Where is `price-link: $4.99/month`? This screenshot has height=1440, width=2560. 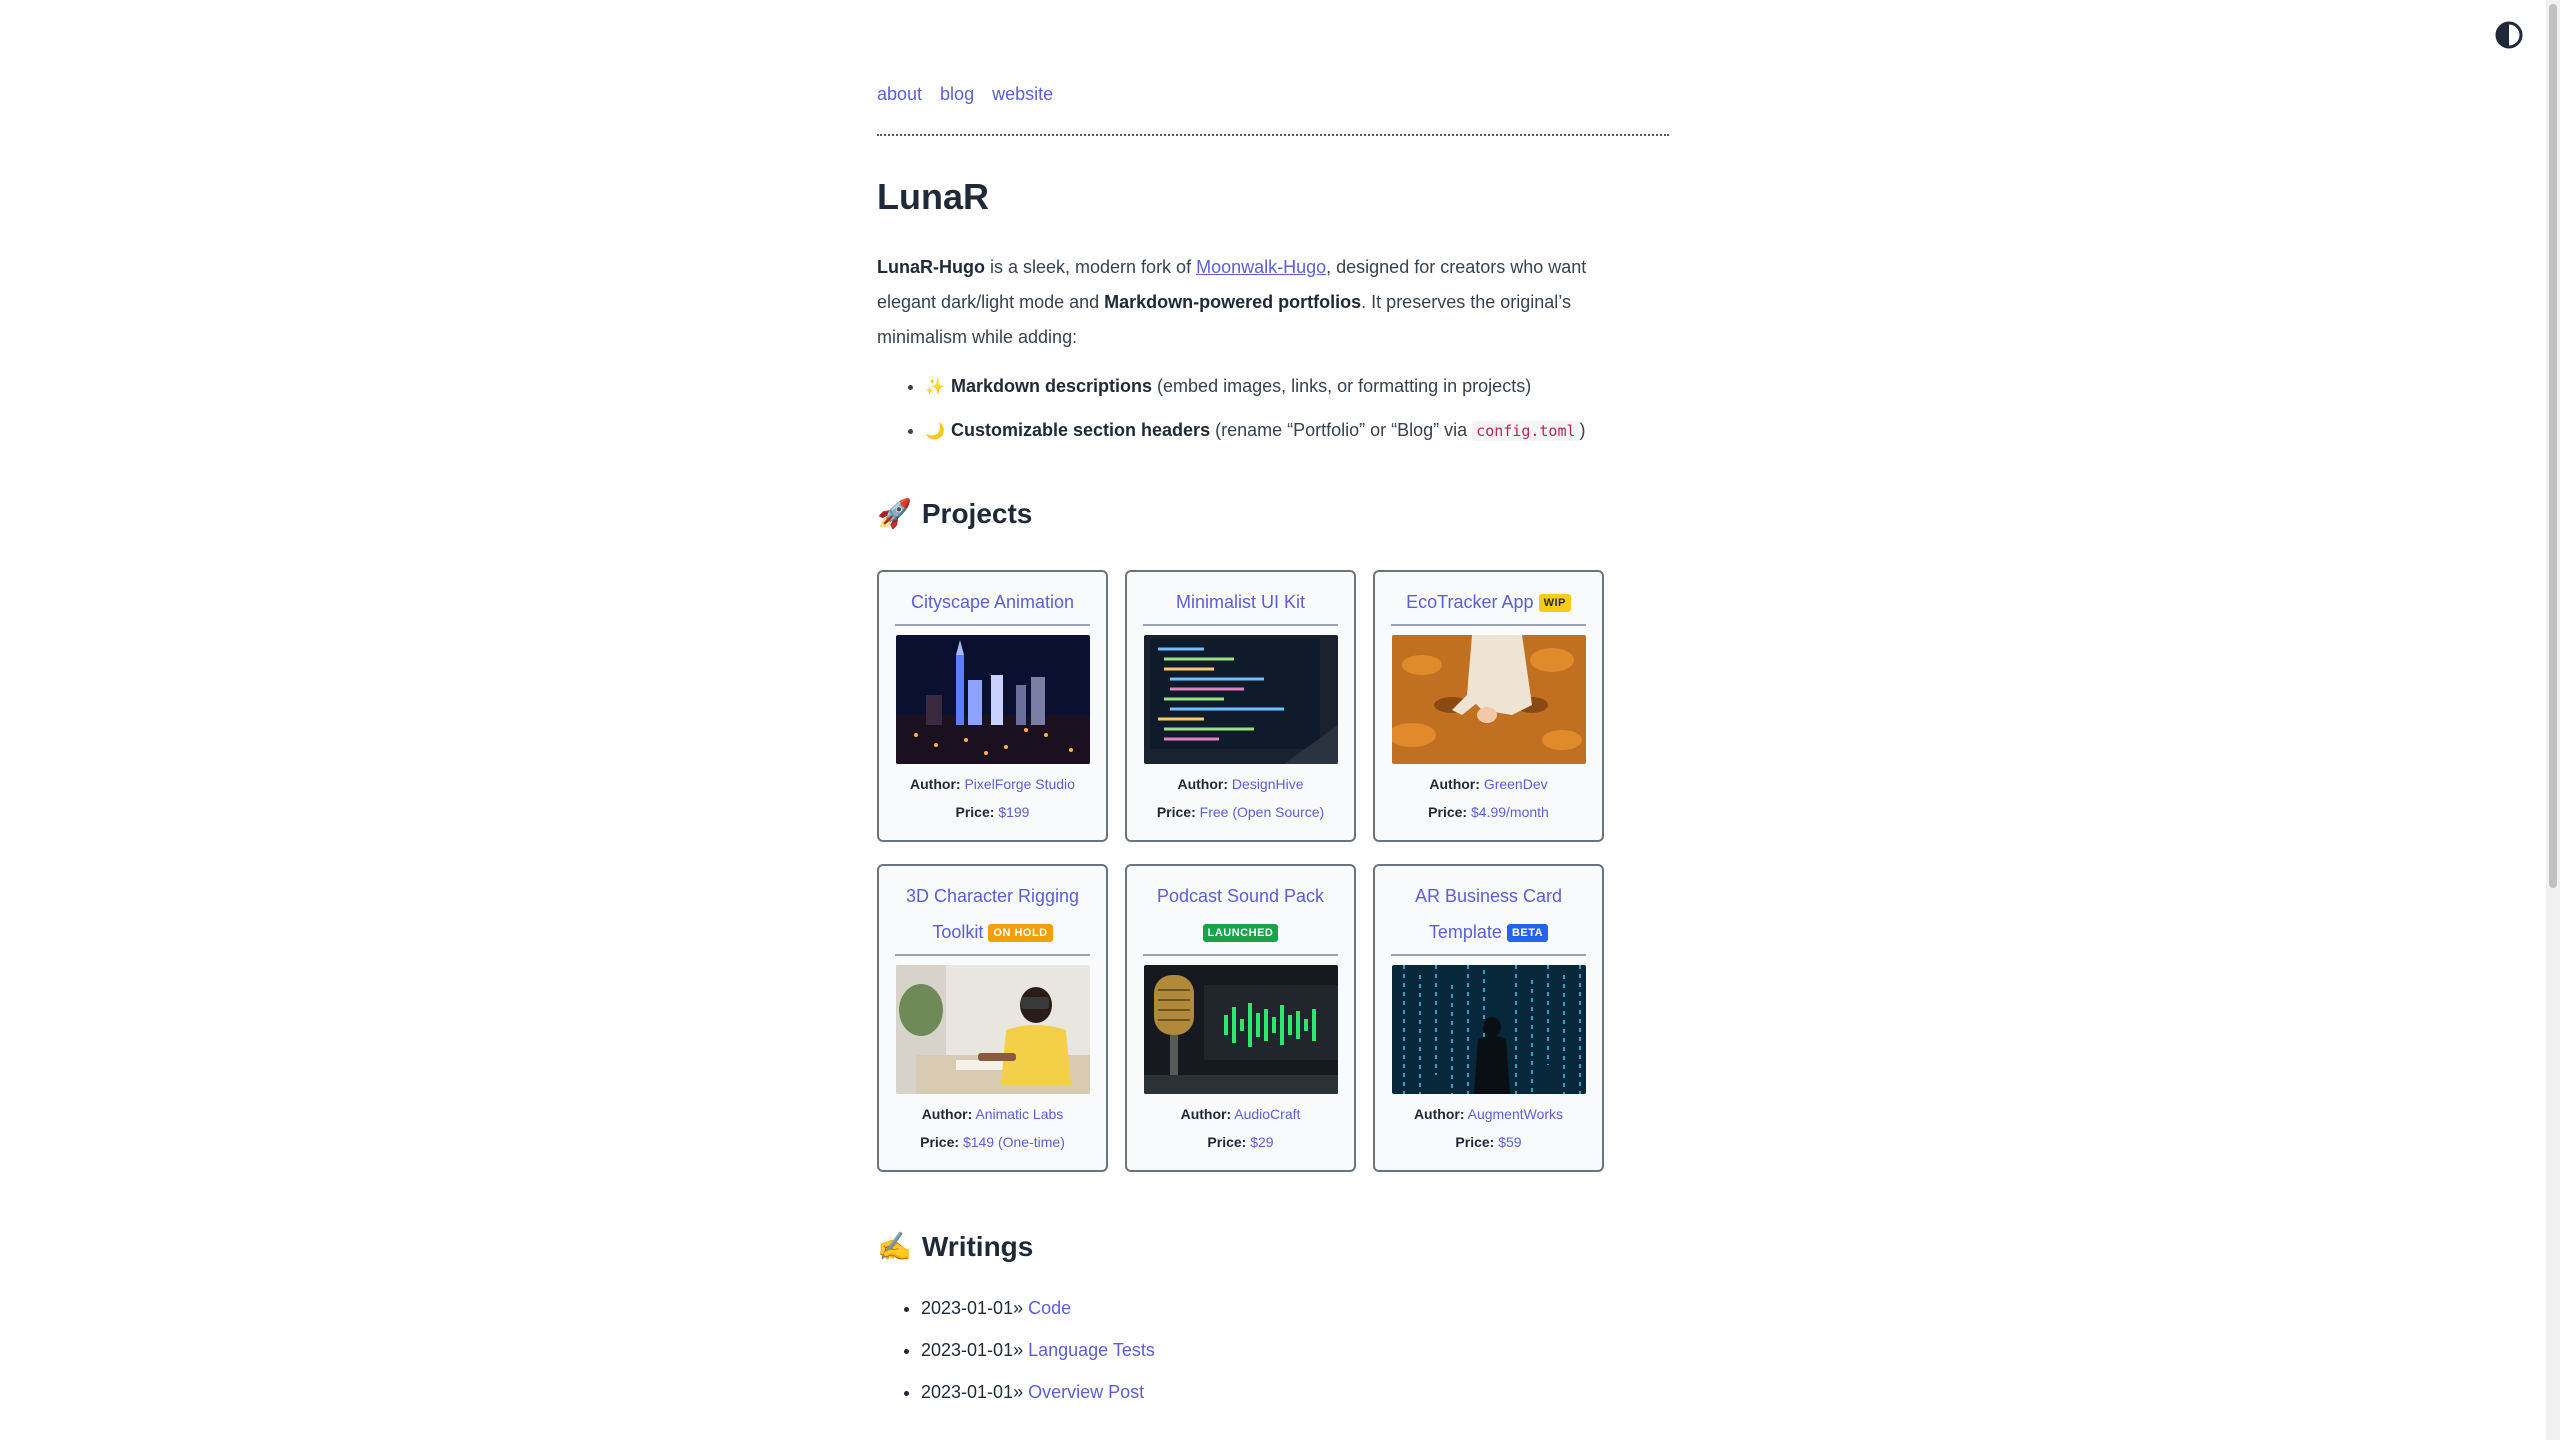
price-link: $4.99/month is located at coordinates (1510, 812).